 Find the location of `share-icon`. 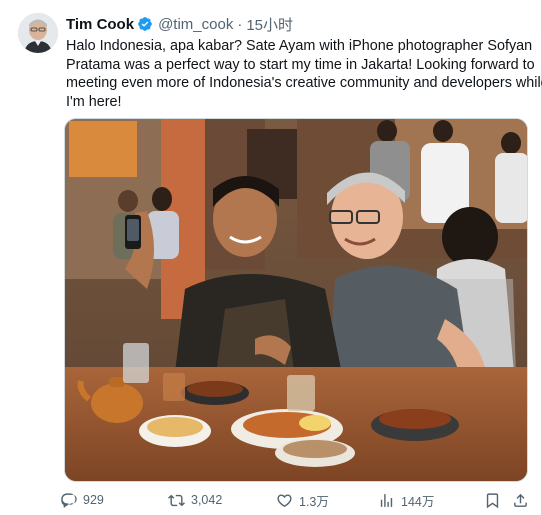

share-icon is located at coordinates (520, 500).